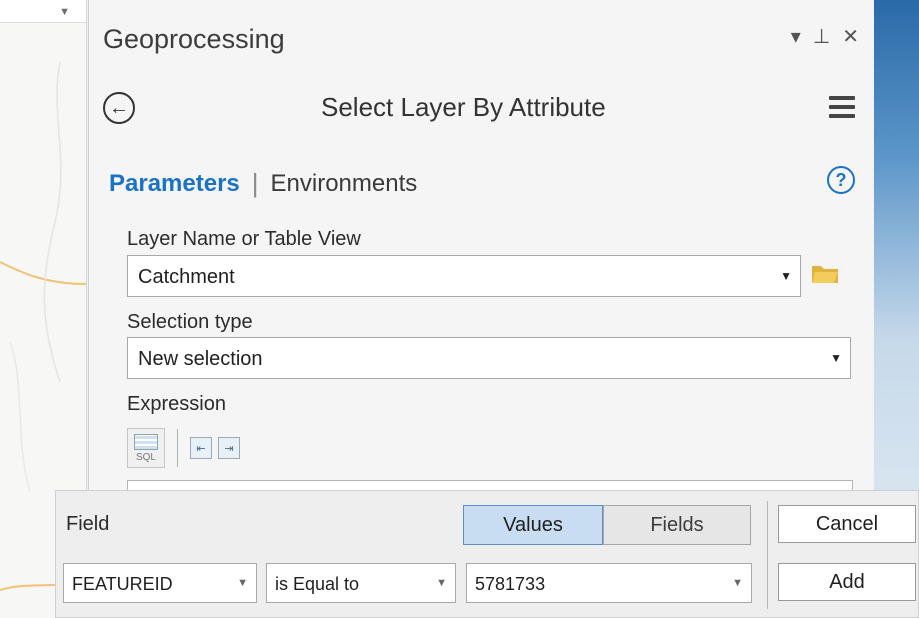 Image resolution: width=919 pixels, height=618 pixels. What do you see at coordinates (796, 36) in the screenshot?
I see `pane-options-chevron-icon: ▾` at bounding box center [796, 36].